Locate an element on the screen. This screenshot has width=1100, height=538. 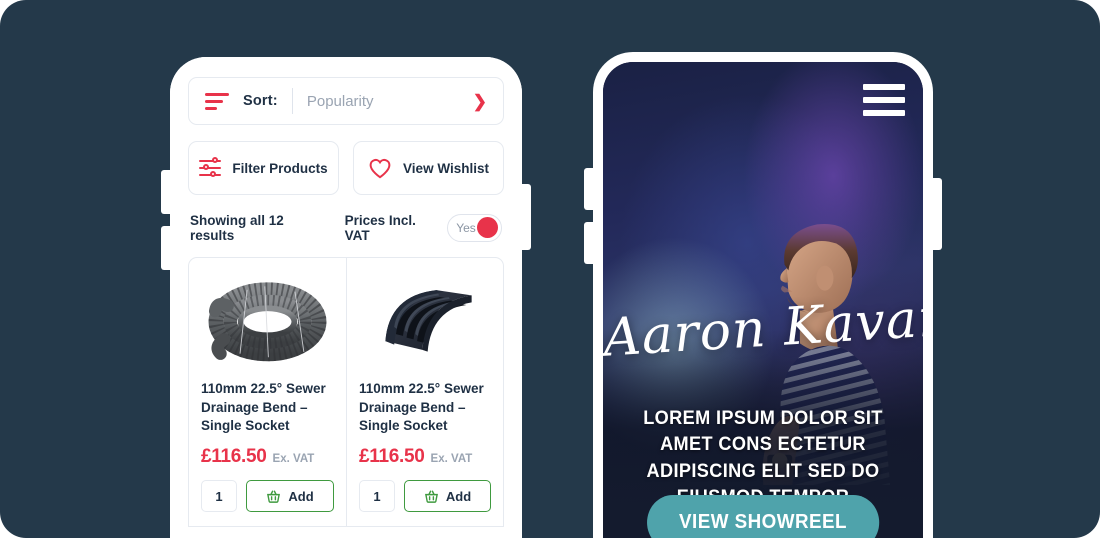
action-button-row: Filter Products View Wishlist is located at coordinates (346, 168).